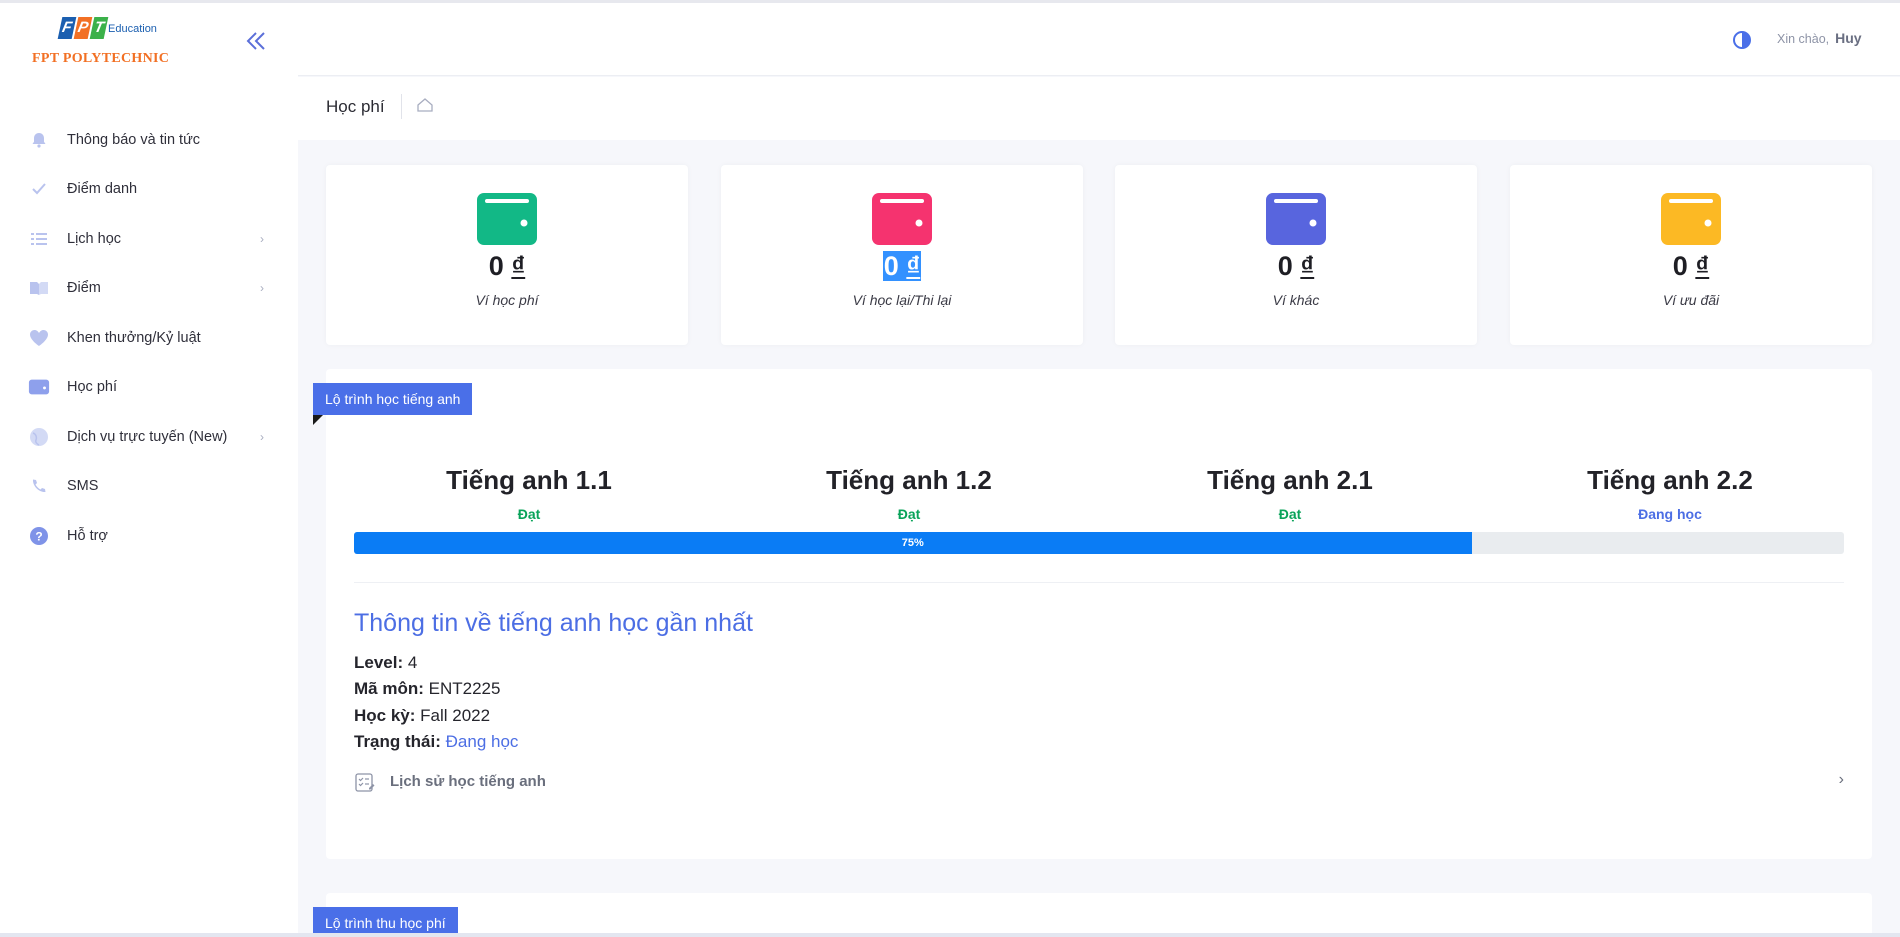 The width and height of the screenshot is (1900, 937). What do you see at coordinates (909, 480) in the screenshot?
I see `level-name: Tiếng anh 1.2` at bounding box center [909, 480].